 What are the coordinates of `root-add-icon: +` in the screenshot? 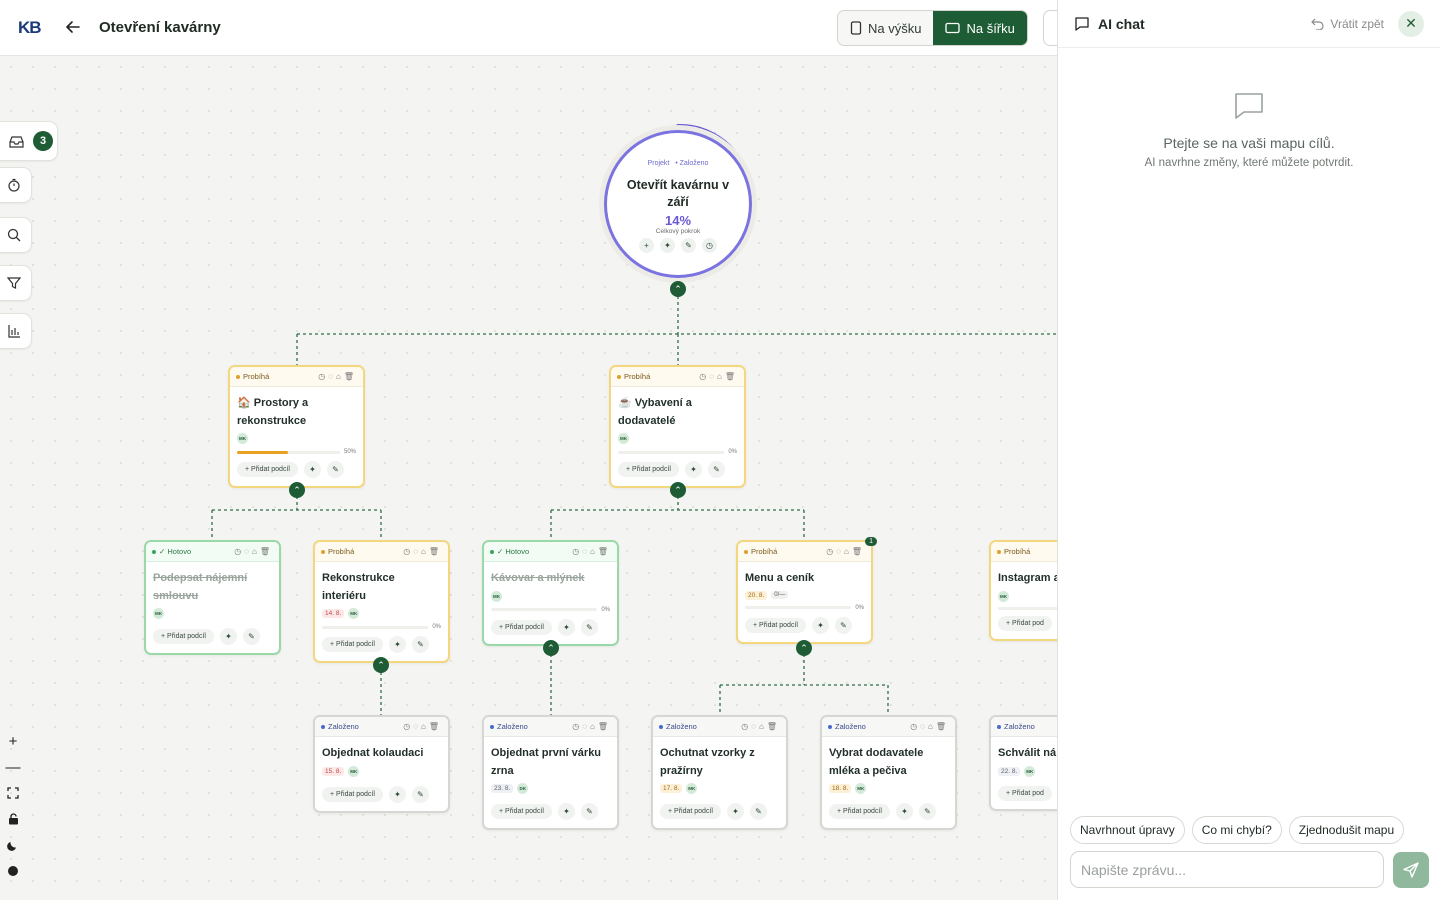 It's located at (646, 245).